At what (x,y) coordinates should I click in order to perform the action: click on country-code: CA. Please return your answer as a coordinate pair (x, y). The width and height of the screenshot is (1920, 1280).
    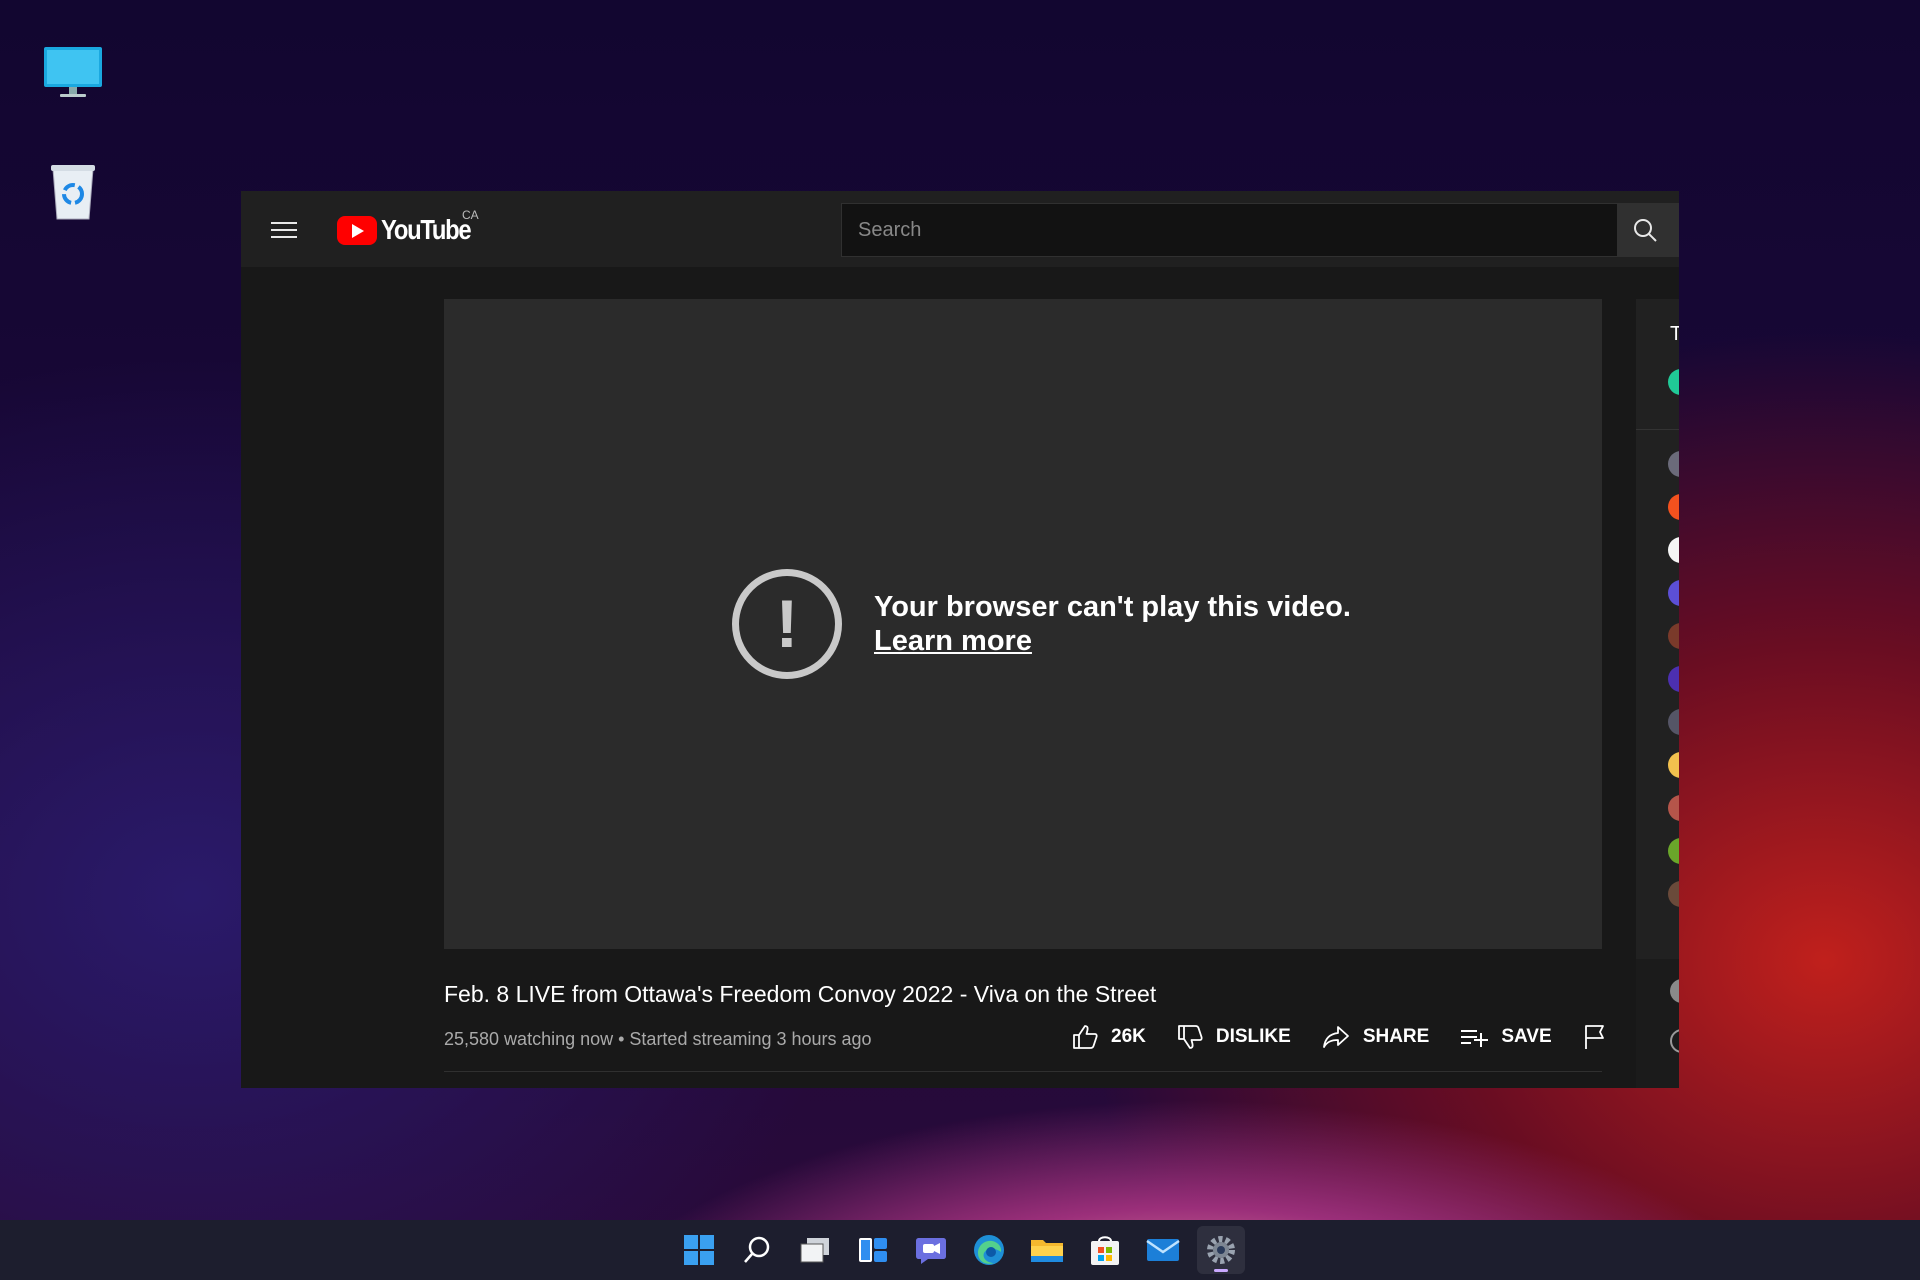
    Looking at the image, I should click on (470, 215).